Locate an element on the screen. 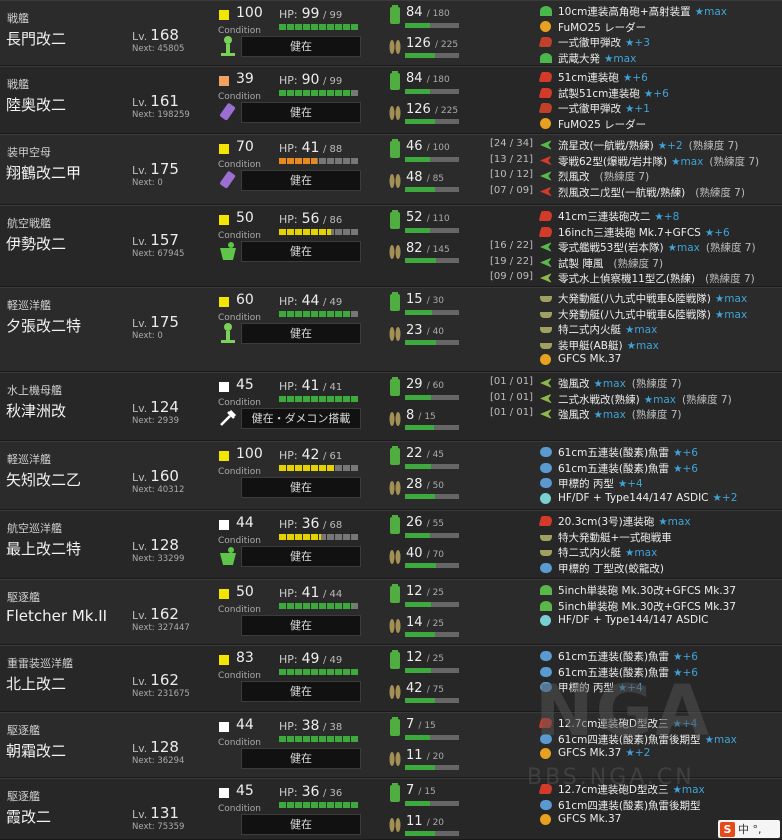 This screenshot has width=782, height=840. sonar-icon is located at coordinates (545, 620).